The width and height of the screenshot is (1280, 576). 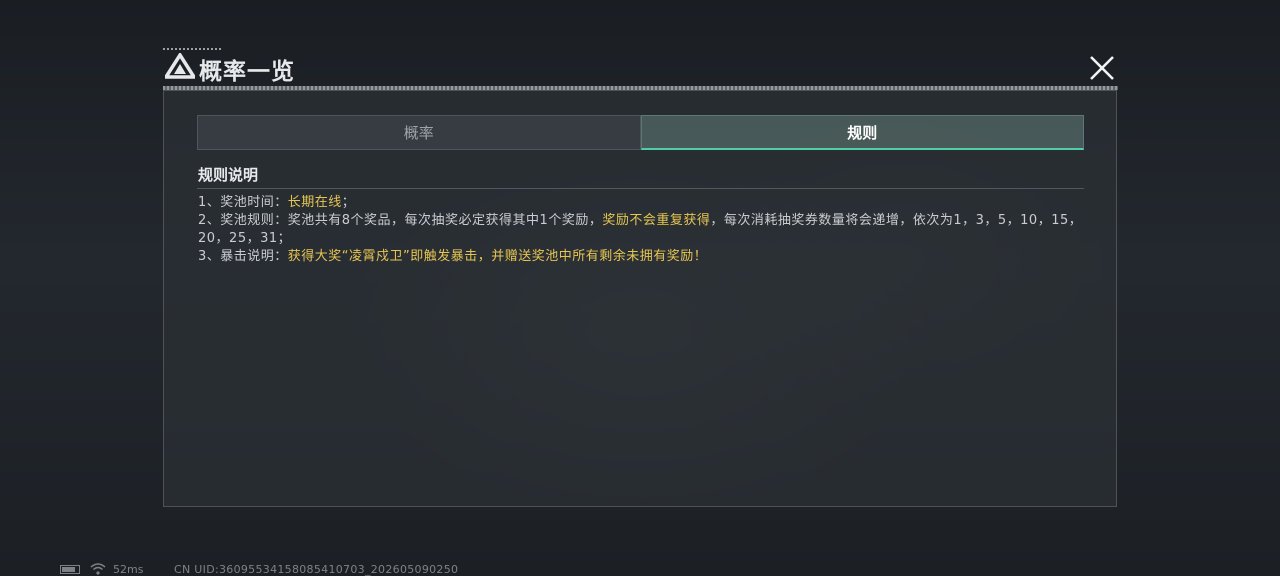 I want to click on title-bar: 概率一览, so click(x=640, y=68).